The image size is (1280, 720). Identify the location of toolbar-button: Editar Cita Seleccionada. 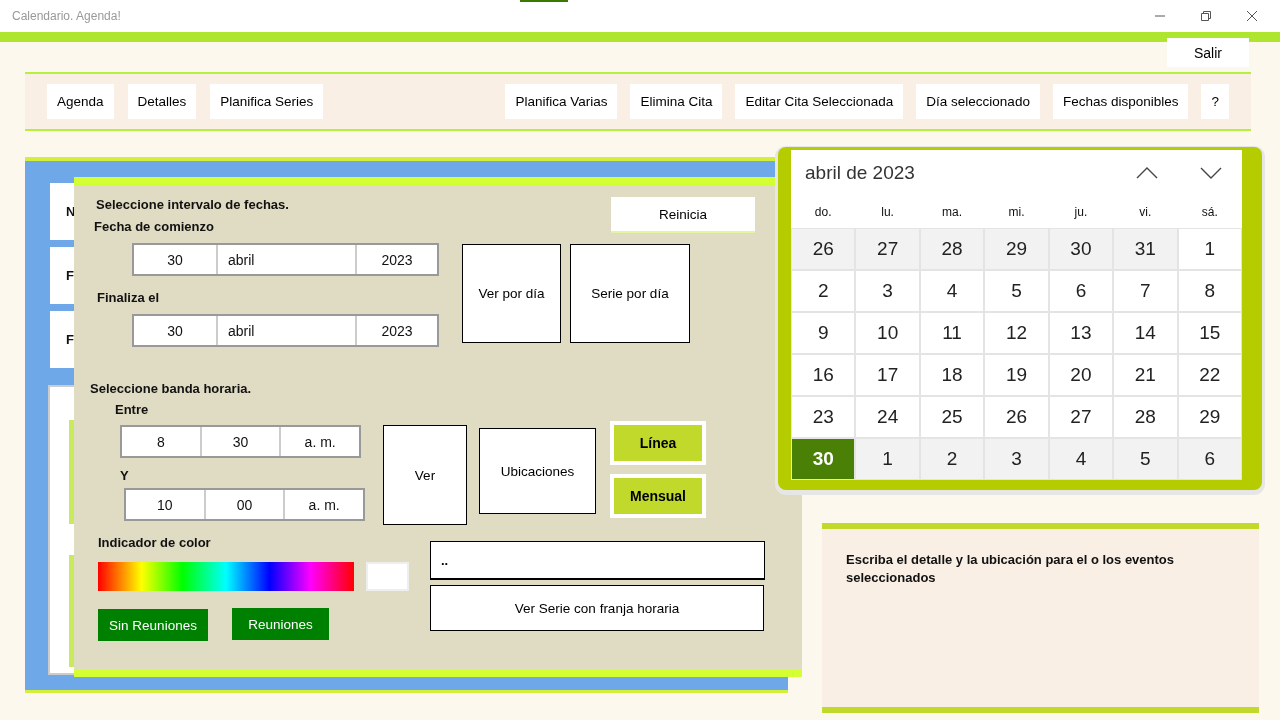
(819, 101).